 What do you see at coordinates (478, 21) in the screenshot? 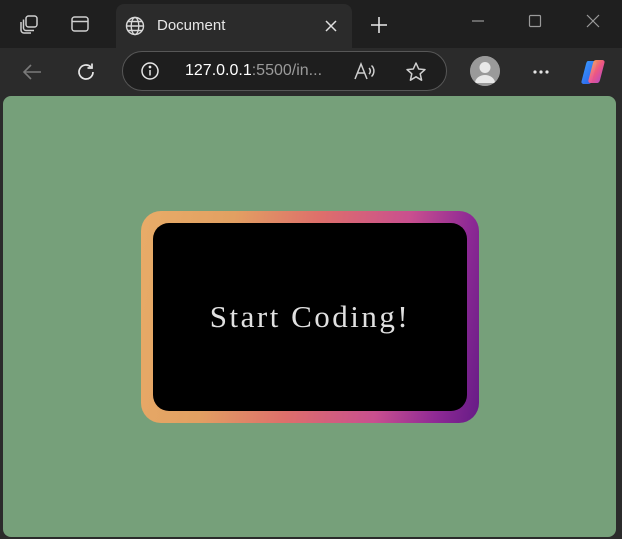
I see `minimize-icon` at bounding box center [478, 21].